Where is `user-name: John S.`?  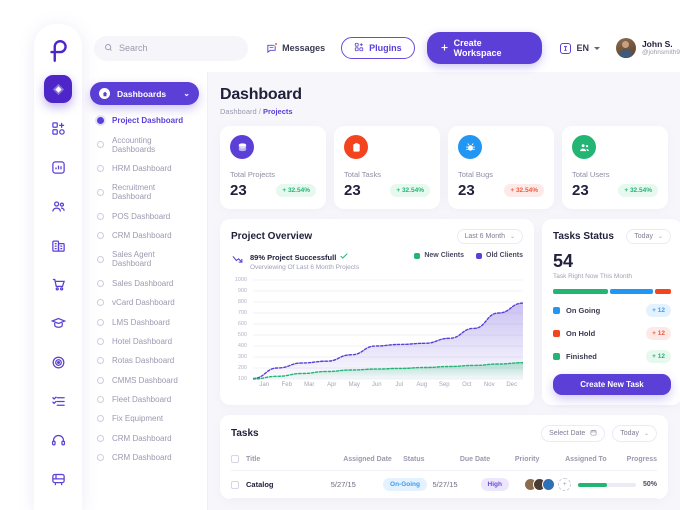 user-name: John S. is located at coordinates (657, 43).